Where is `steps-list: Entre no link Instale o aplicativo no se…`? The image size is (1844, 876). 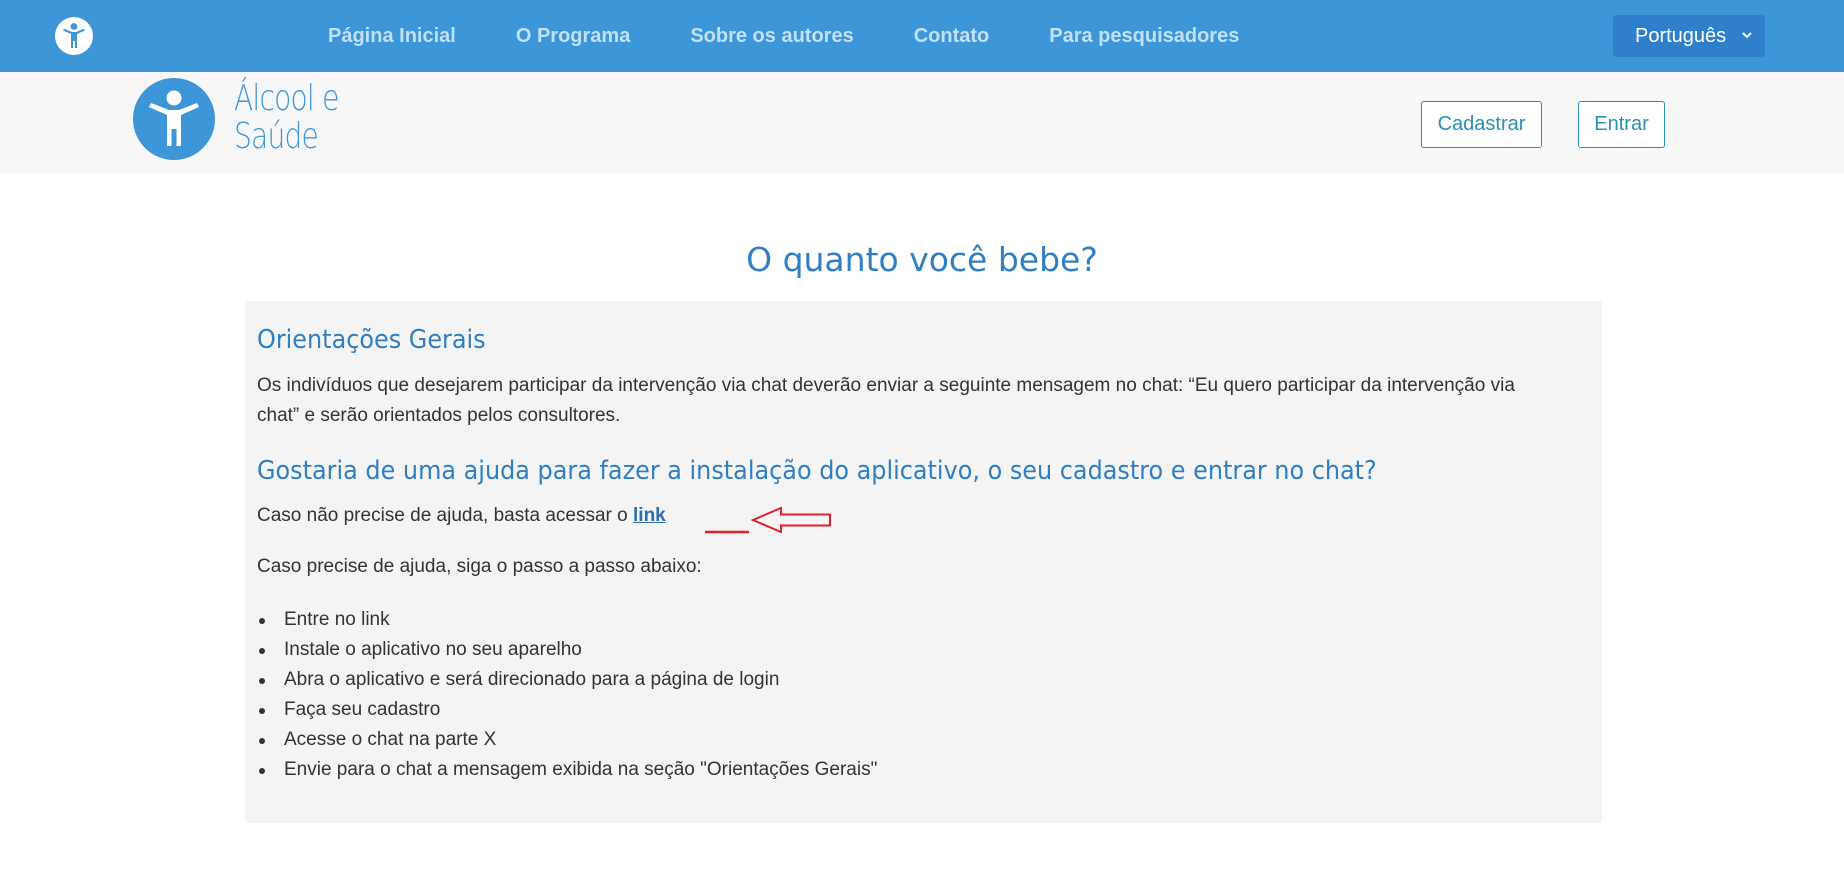 steps-list: Entre no link Instale o aplicativo no se… is located at coordinates (567, 695).